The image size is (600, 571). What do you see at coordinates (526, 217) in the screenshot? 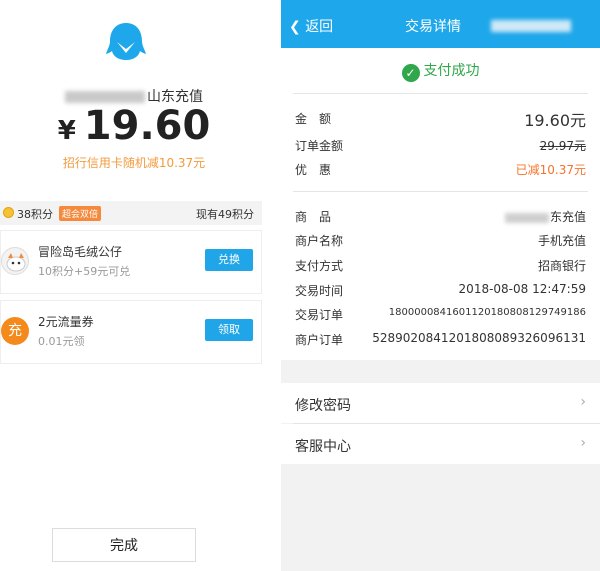
I see `redacted-product` at bounding box center [526, 217].